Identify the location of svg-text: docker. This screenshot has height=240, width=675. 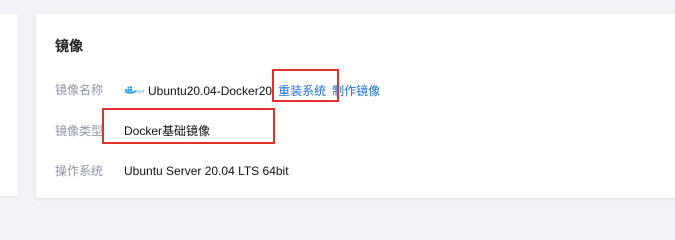
(140, 91).